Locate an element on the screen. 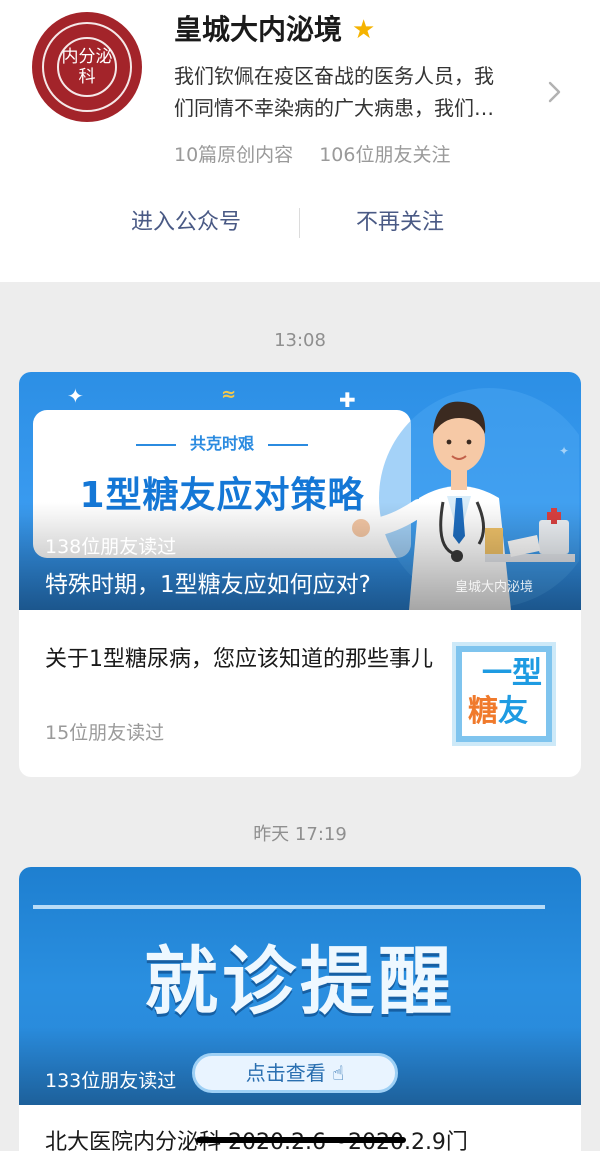 Image resolution: width=600 pixels, height=1151 pixels. description-line-1: 我们钦佩在疫区奋战的医务人员，我 is located at coordinates (334, 76).